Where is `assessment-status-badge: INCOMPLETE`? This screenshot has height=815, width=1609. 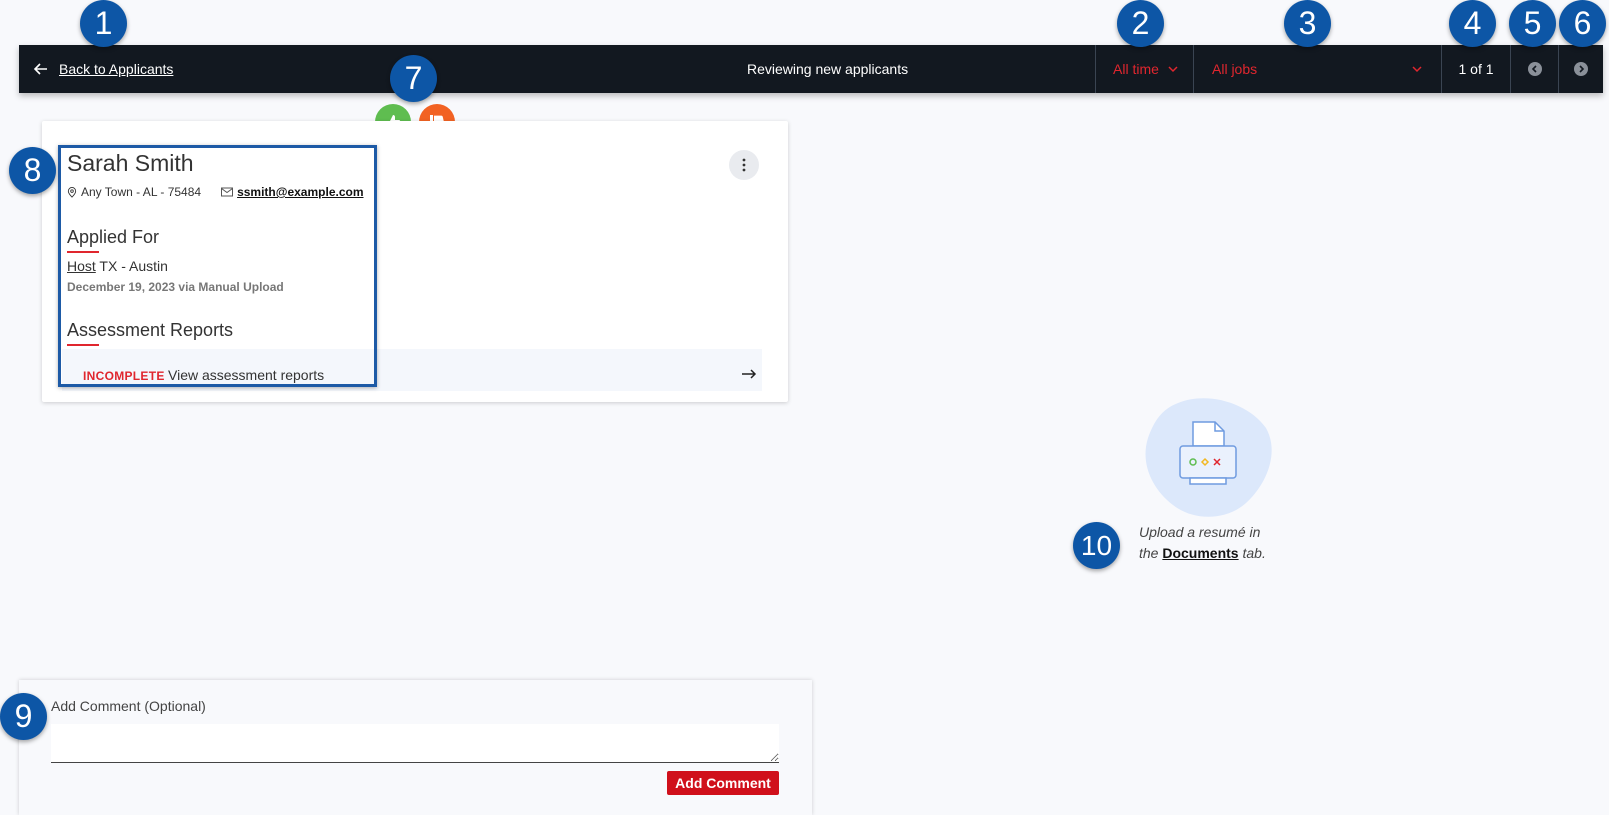 assessment-status-badge: INCOMPLETE is located at coordinates (124, 376).